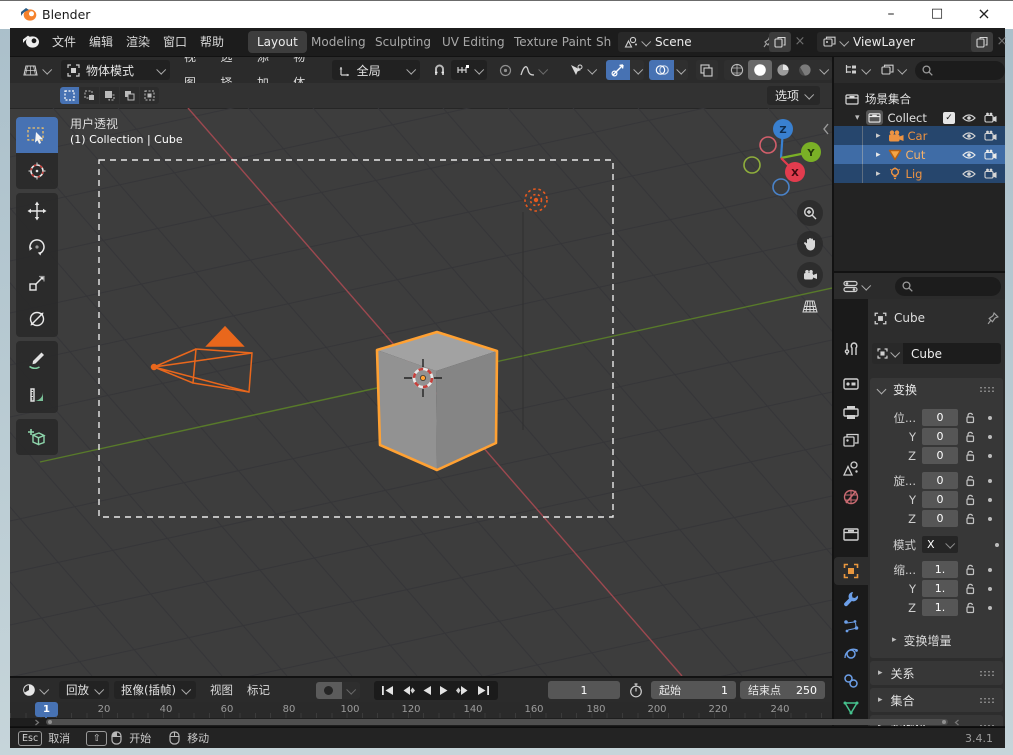  Describe the element at coordinates (982, 42) in the screenshot. I see `viewlayer-new-button` at that location.